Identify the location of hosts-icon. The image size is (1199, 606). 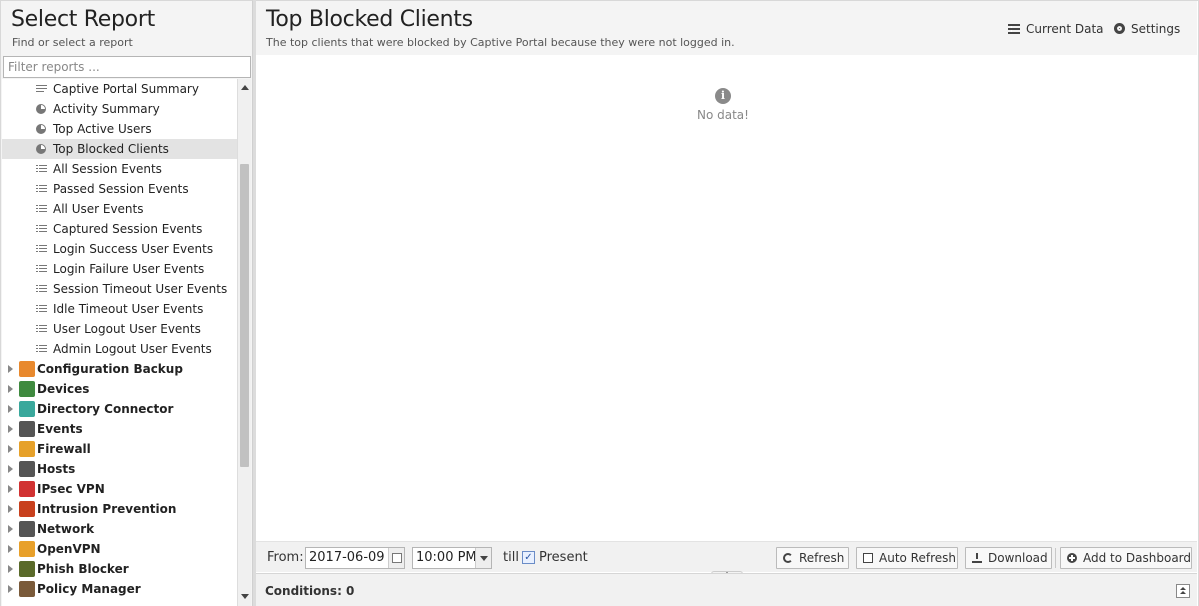
(27, 469).